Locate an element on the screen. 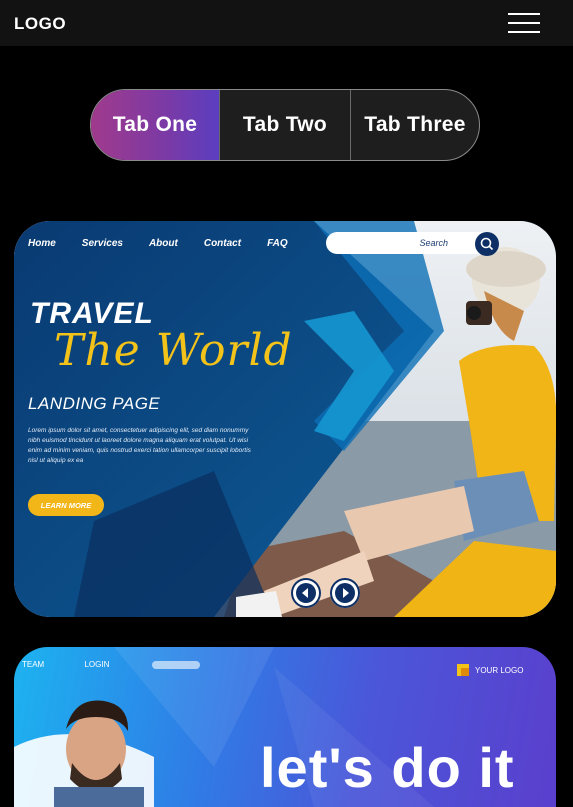  banner-heading: LANDING PAGE is located at coordinates (94, 403).